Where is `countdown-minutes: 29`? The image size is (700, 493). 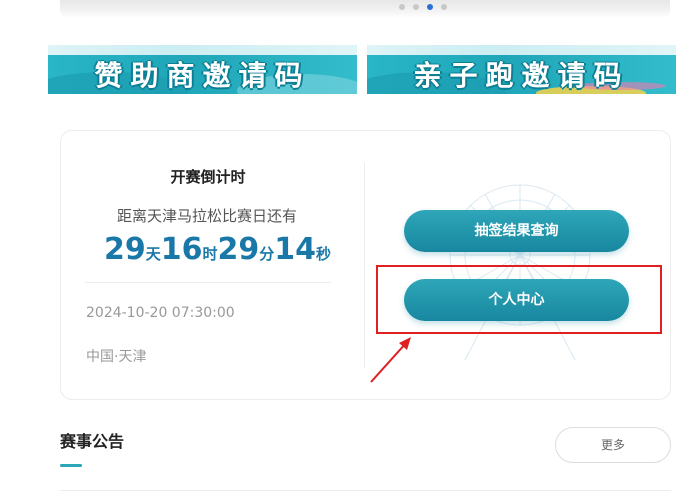 countdown-minutes: 29 is located at coordinates (238, 249).